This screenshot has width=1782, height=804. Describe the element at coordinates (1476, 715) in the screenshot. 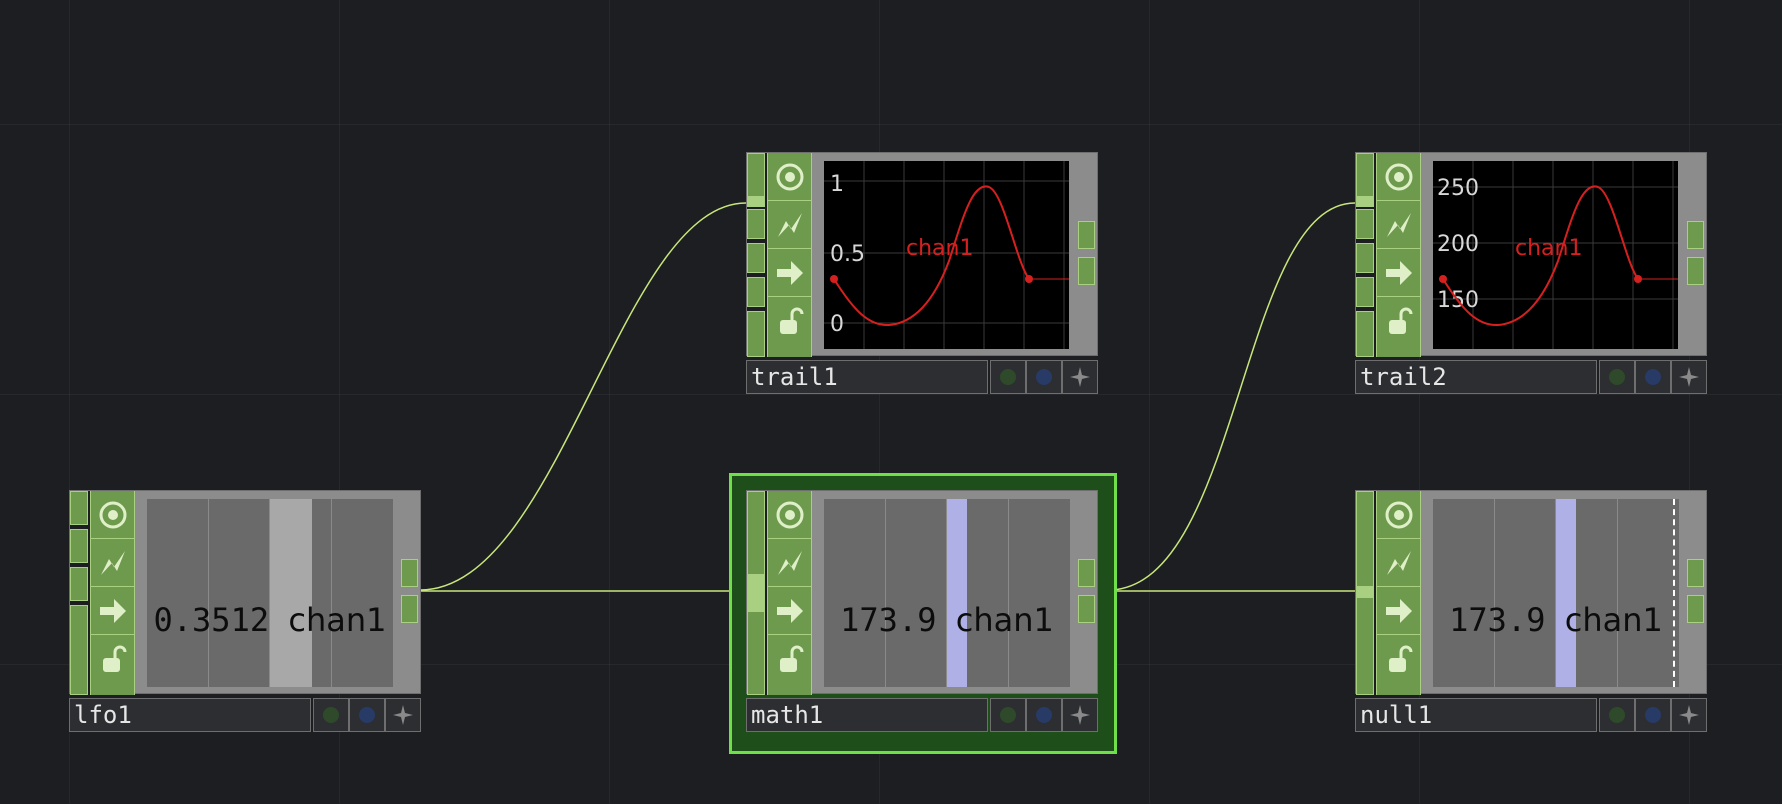

I see `node-name: null1` at that location.